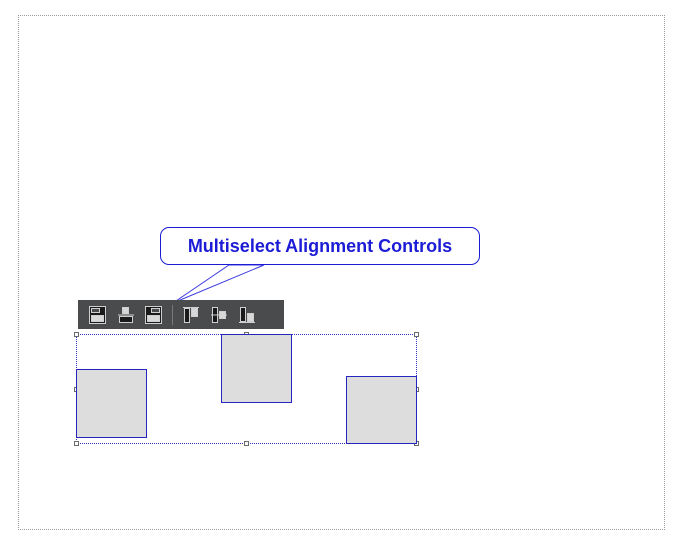 This screenshot has height=551, width=683. I want to click on selection-handle-top-left, so click(76, 334).